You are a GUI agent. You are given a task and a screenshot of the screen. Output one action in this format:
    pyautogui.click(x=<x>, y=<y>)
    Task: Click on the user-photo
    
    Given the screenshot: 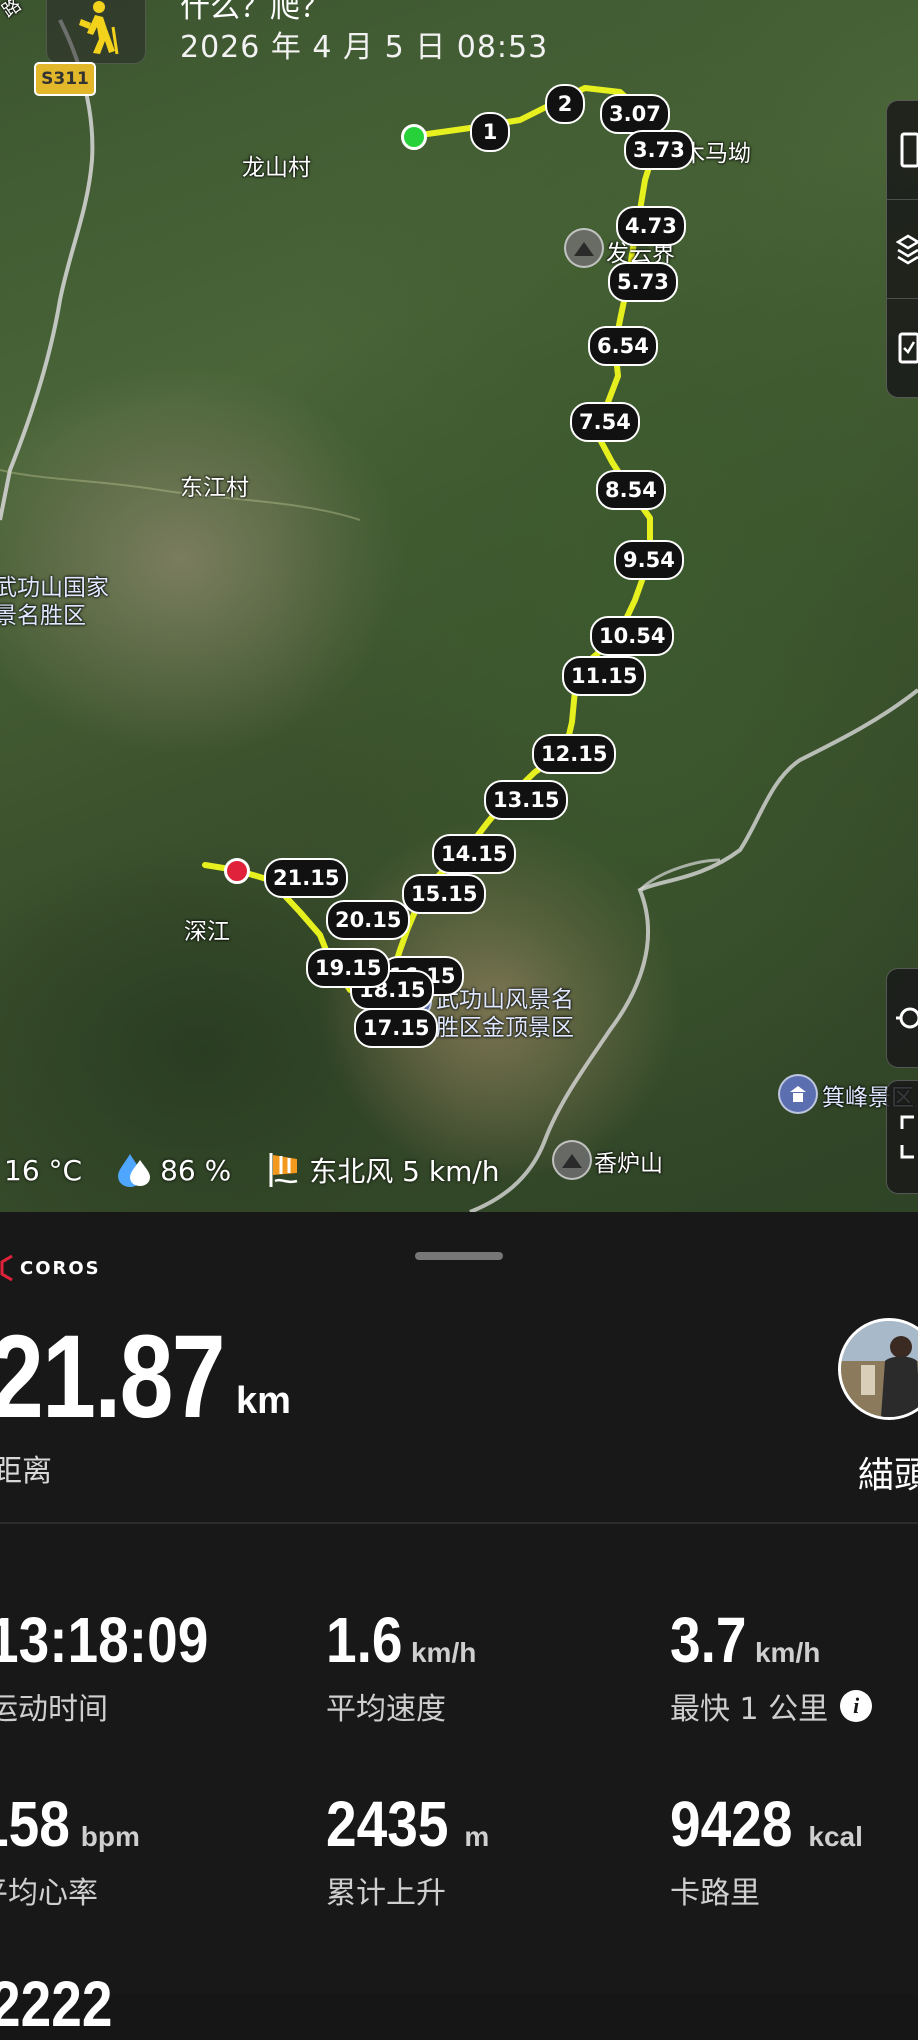 What is the action you would take?
    pyautogui.click(x=879, y=1369)
    